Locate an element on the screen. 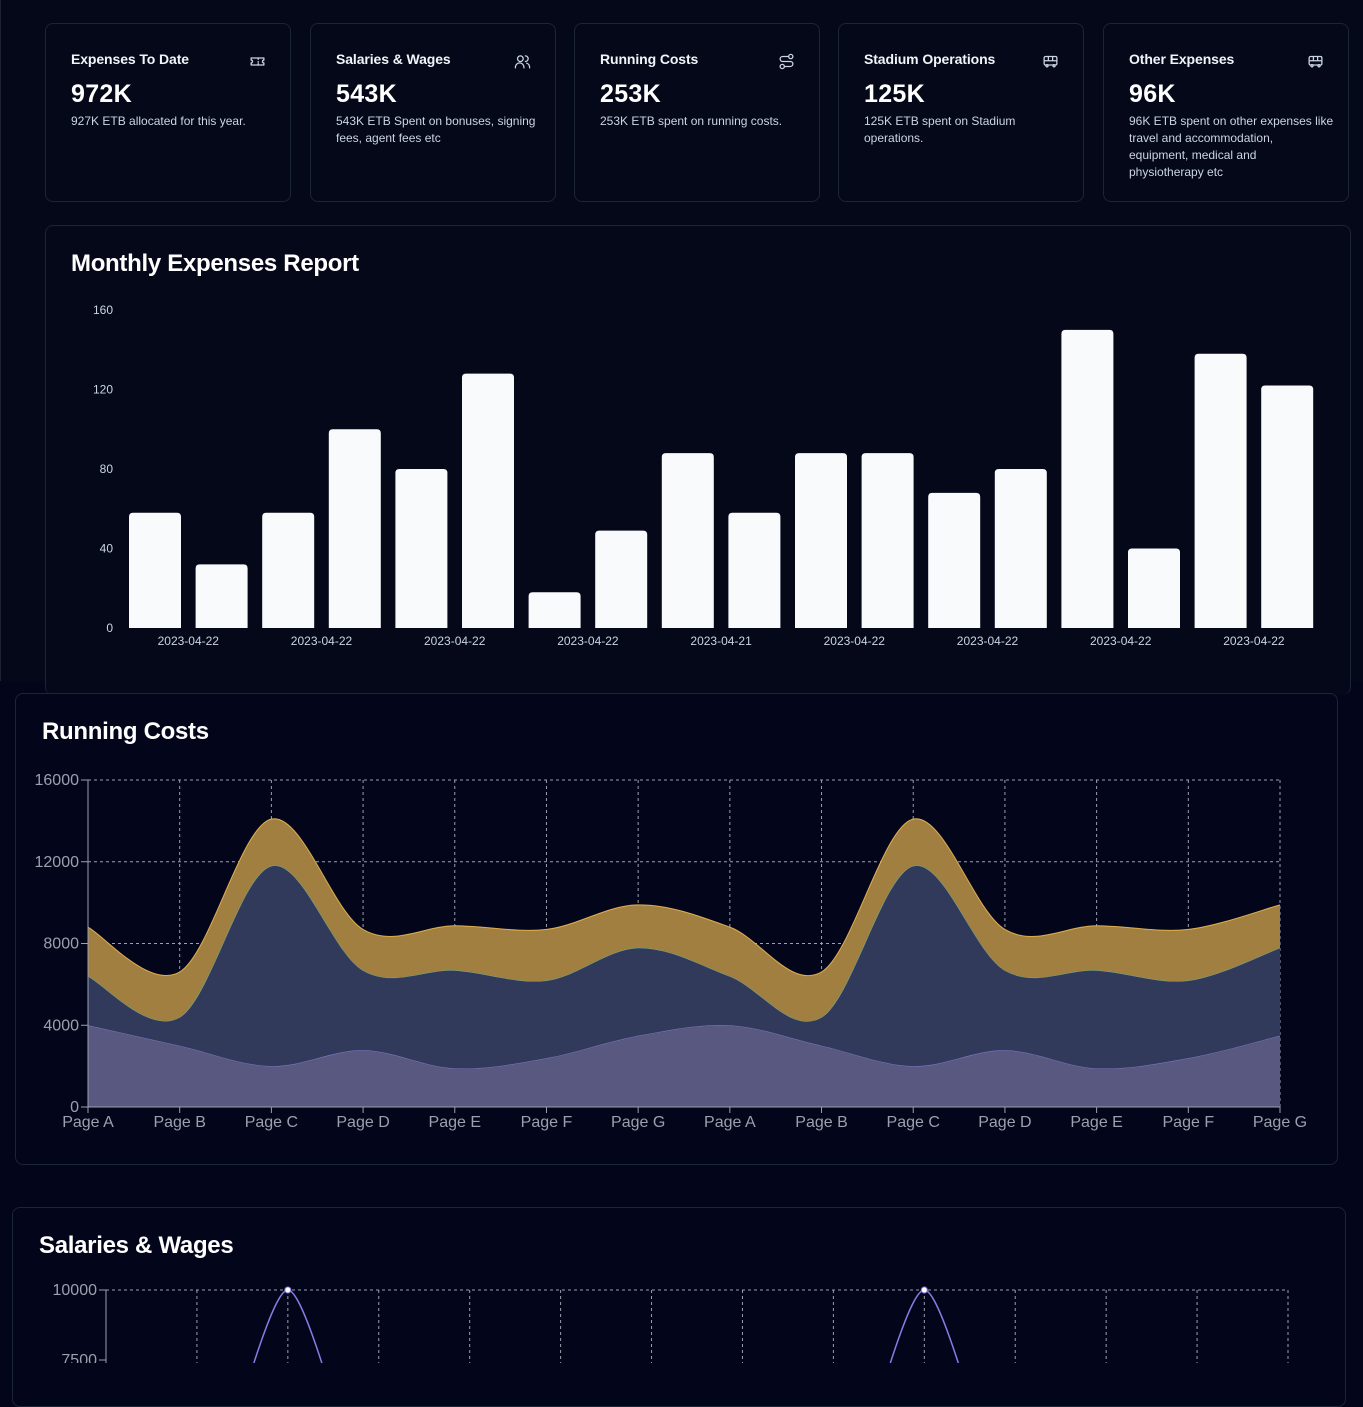 The height and width of the screenshot is (1407, 1363). salaries-wages-line-chart: 10000 7500 is located at coordinates (671, 1322).